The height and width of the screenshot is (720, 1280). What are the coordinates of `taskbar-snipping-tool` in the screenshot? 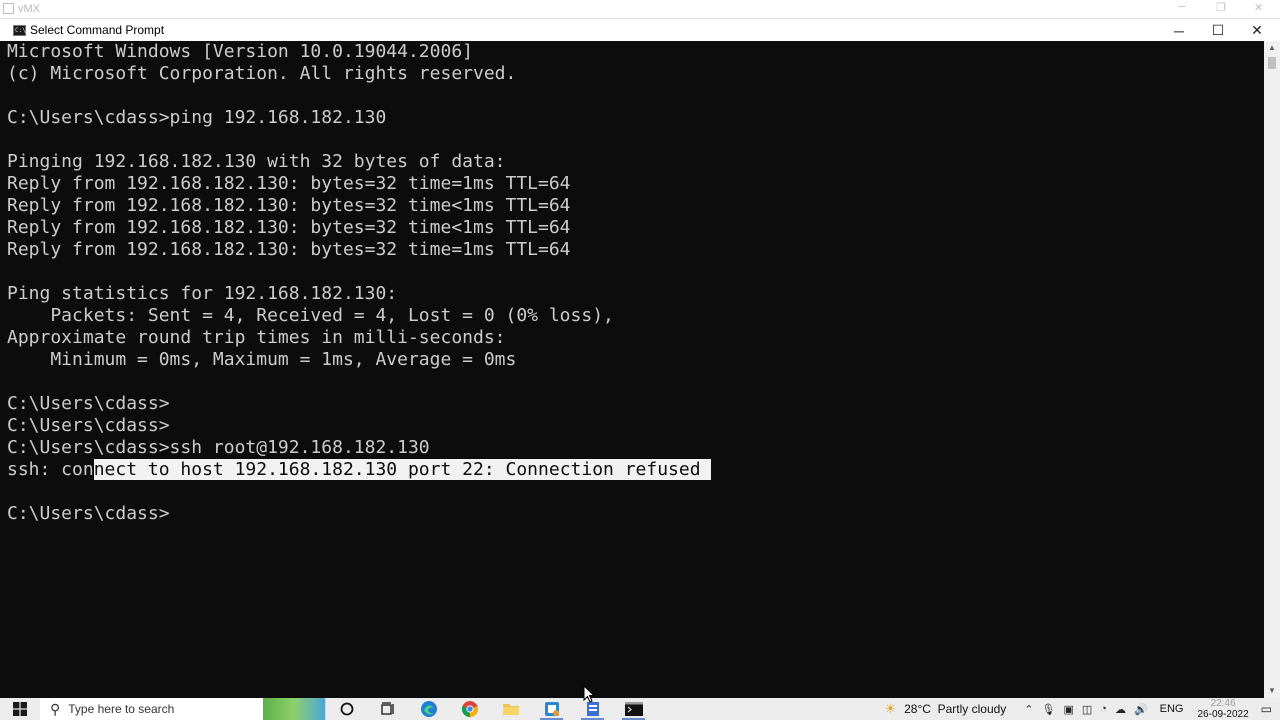 It's located at (551, 709).